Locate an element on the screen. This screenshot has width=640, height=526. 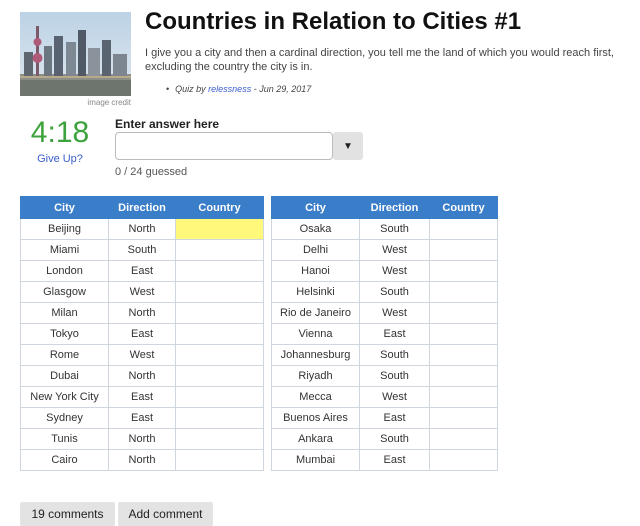
add-comment-button: Add comment is located at coordinates (165, 514).